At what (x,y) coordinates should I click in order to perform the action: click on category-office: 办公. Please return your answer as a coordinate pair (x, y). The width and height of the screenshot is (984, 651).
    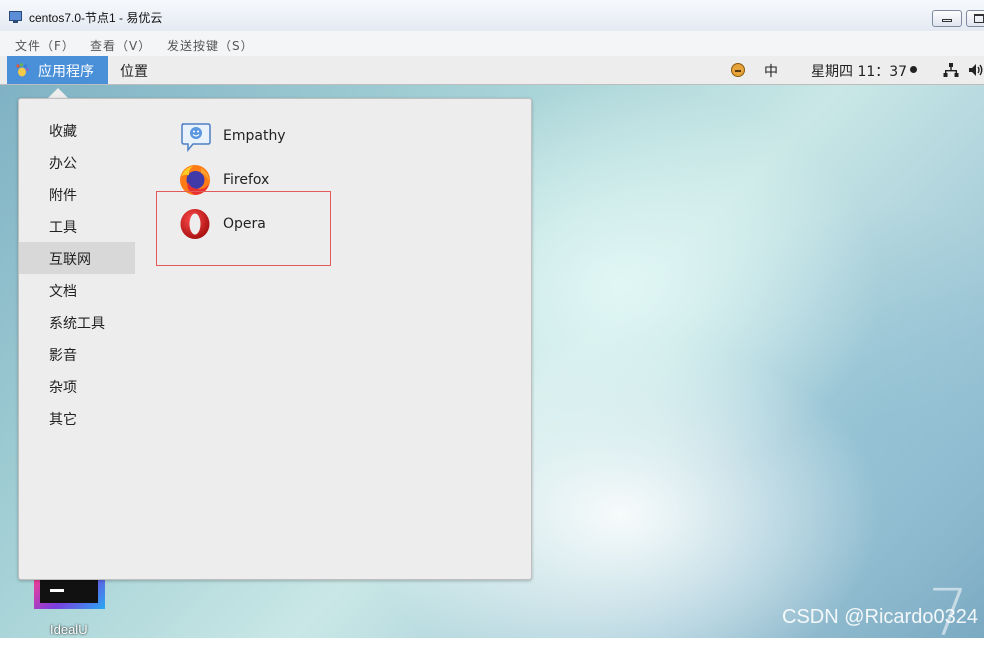
    Looking at the image, I should click on (77, 162).